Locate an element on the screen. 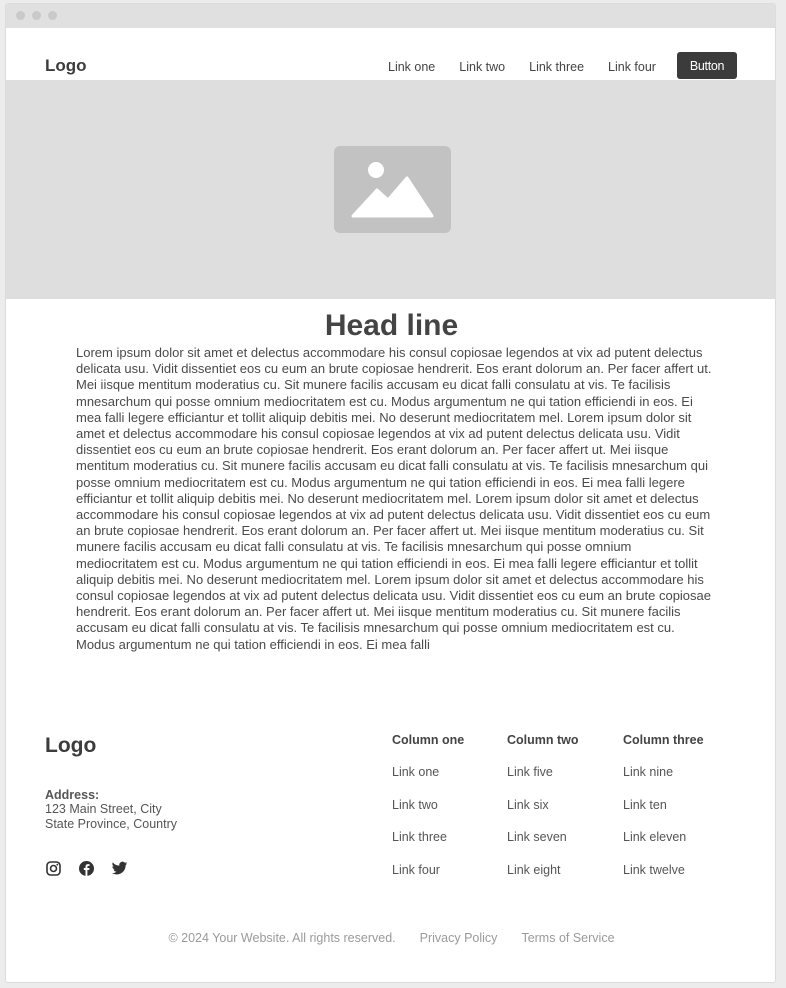 The image size is (786, 988). twitter-icon is located at coordinates (119, 868).